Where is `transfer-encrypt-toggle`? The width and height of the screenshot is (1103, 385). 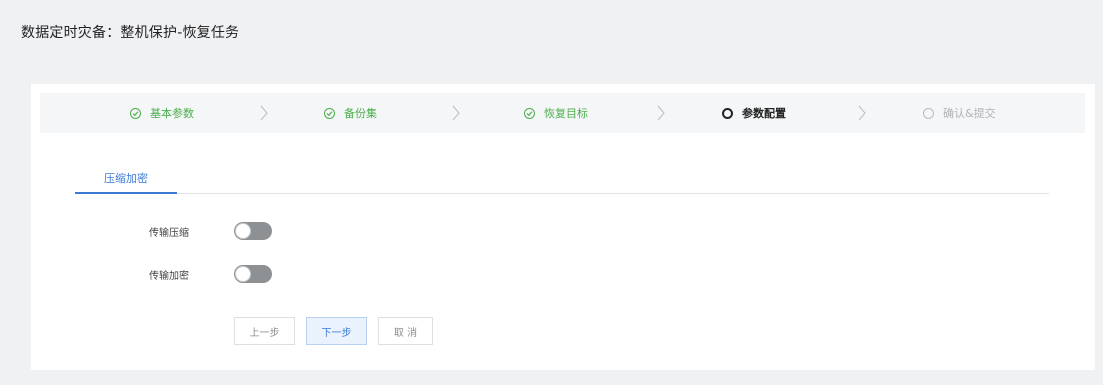 transfer-encrypt-toggle is located at coordinates (253, 274).